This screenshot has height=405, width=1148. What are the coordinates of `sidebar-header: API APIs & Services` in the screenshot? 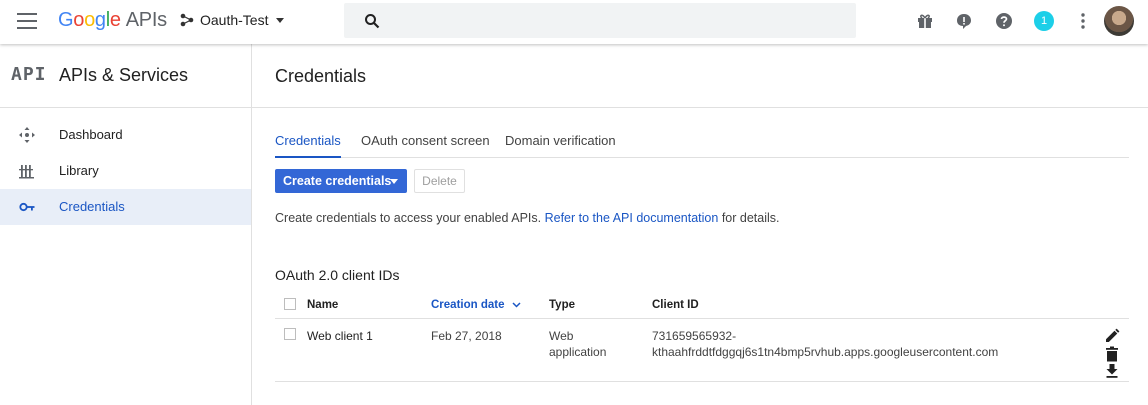 It's located at (125, 76).